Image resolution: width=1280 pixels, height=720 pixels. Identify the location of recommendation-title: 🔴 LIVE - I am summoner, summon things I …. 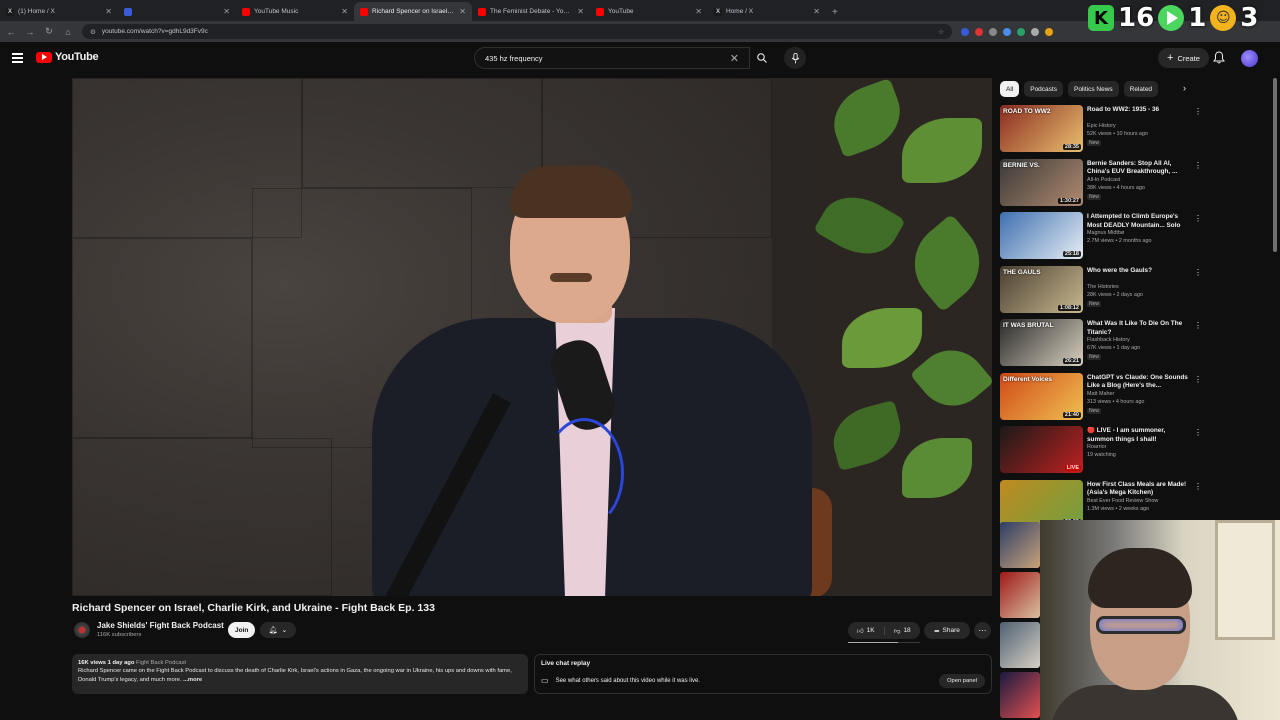
(1139, 435).